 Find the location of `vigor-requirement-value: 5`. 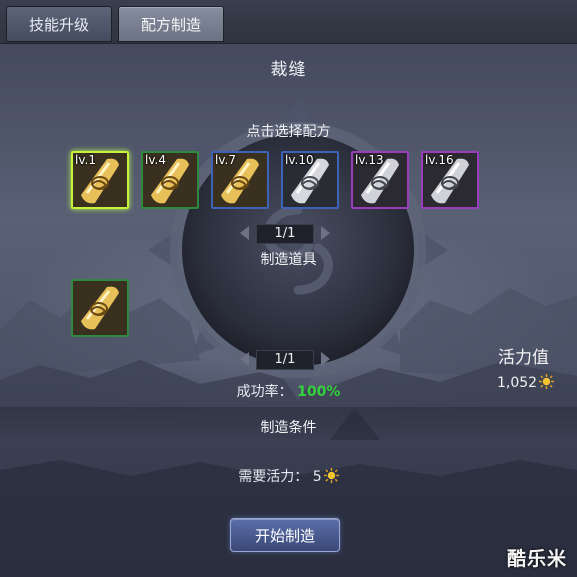

vigor-requirement-value: 5 is located at coordinates (317, 477).